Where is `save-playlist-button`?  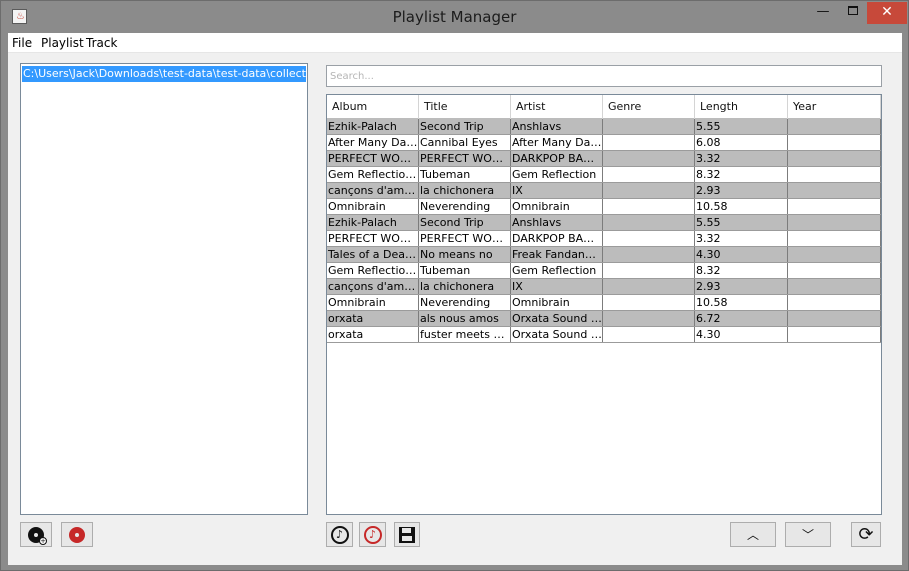
save-playlist-button is located at coordinates (407, 534).